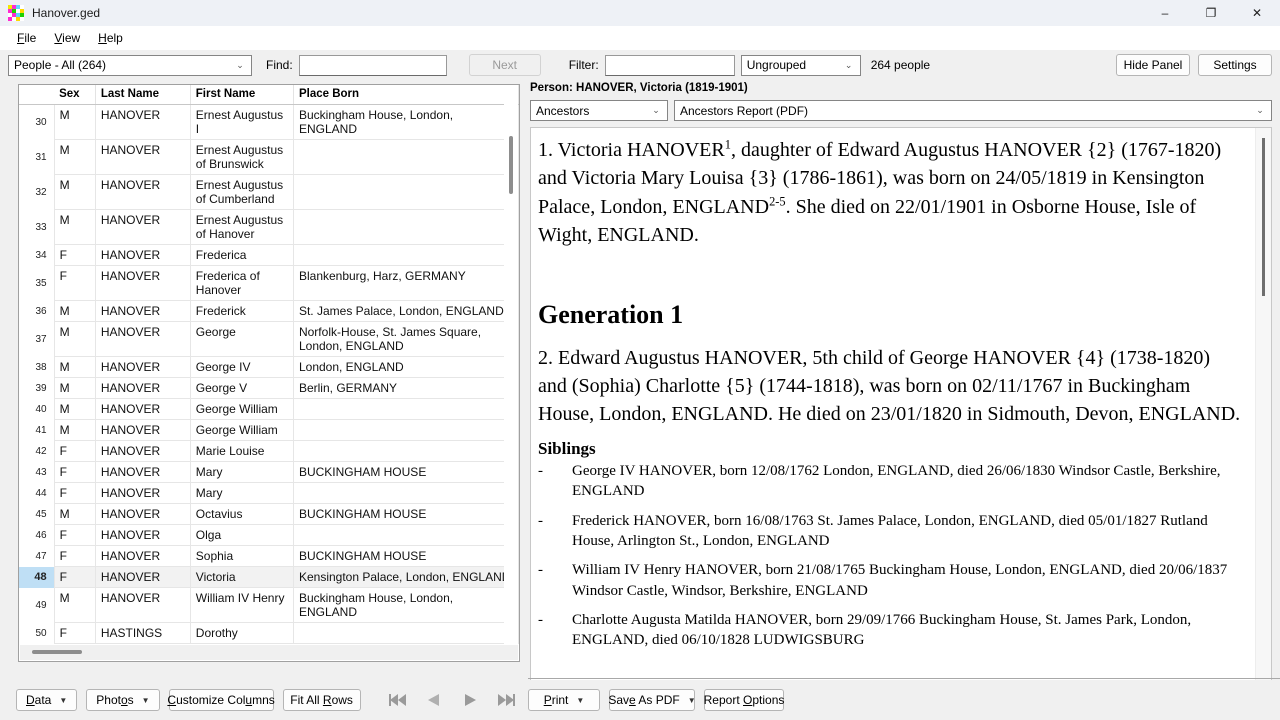 The height and width of the screenshot is (720, 1280). What do you see at coordinates (504, 65) in the screenshot?
I see `next-button: Next` at bounding box center [504, 65].